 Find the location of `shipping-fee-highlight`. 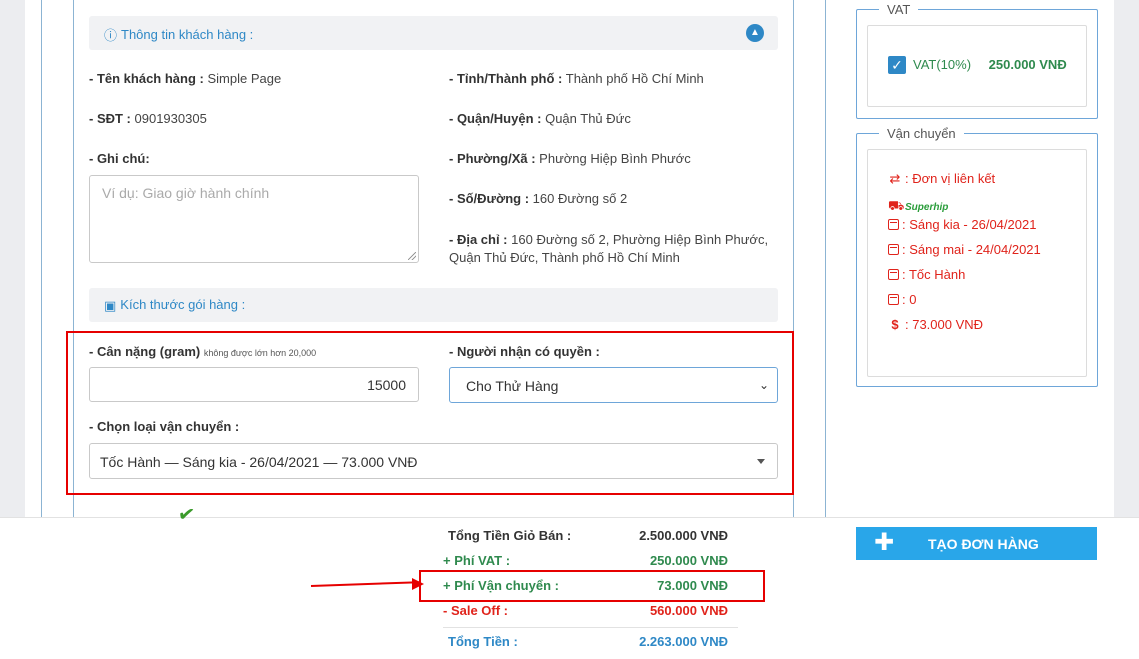

shipping-fee-highlight is located at coordinates (592, 586).